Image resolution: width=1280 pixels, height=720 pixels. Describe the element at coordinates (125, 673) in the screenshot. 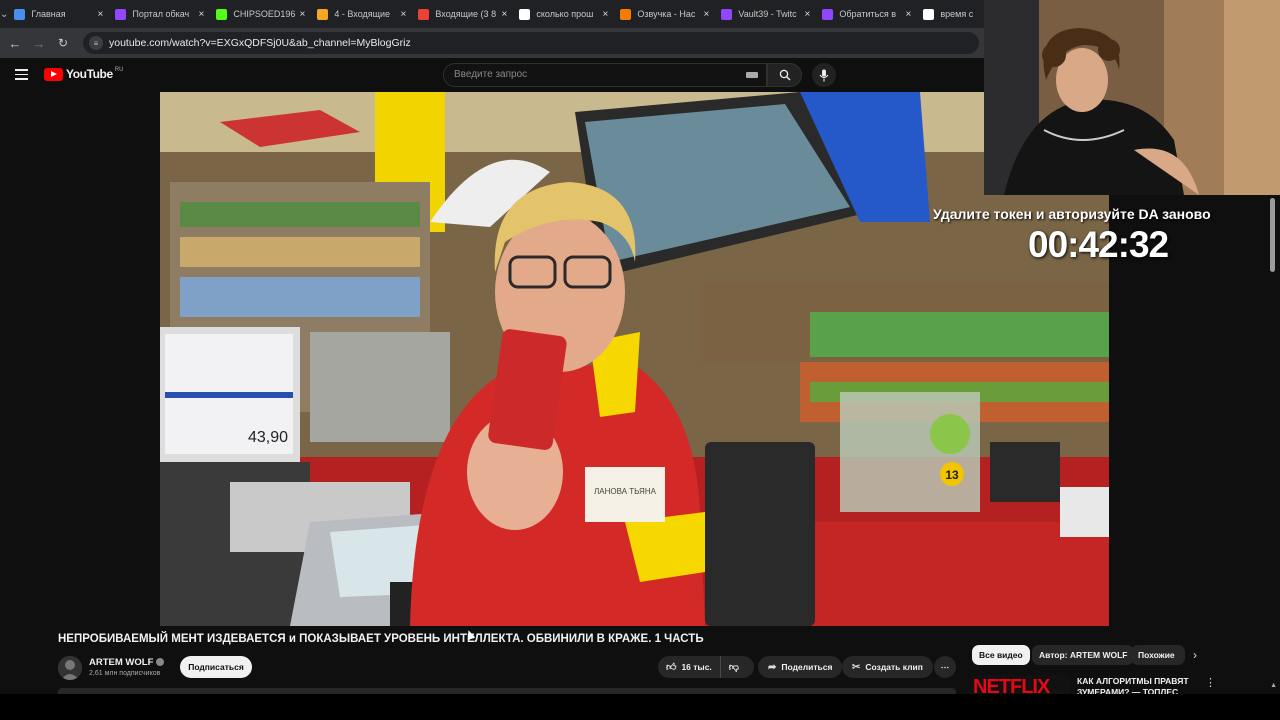

I see `subscriber-count: 2,61 млн подписчиков` at that location.